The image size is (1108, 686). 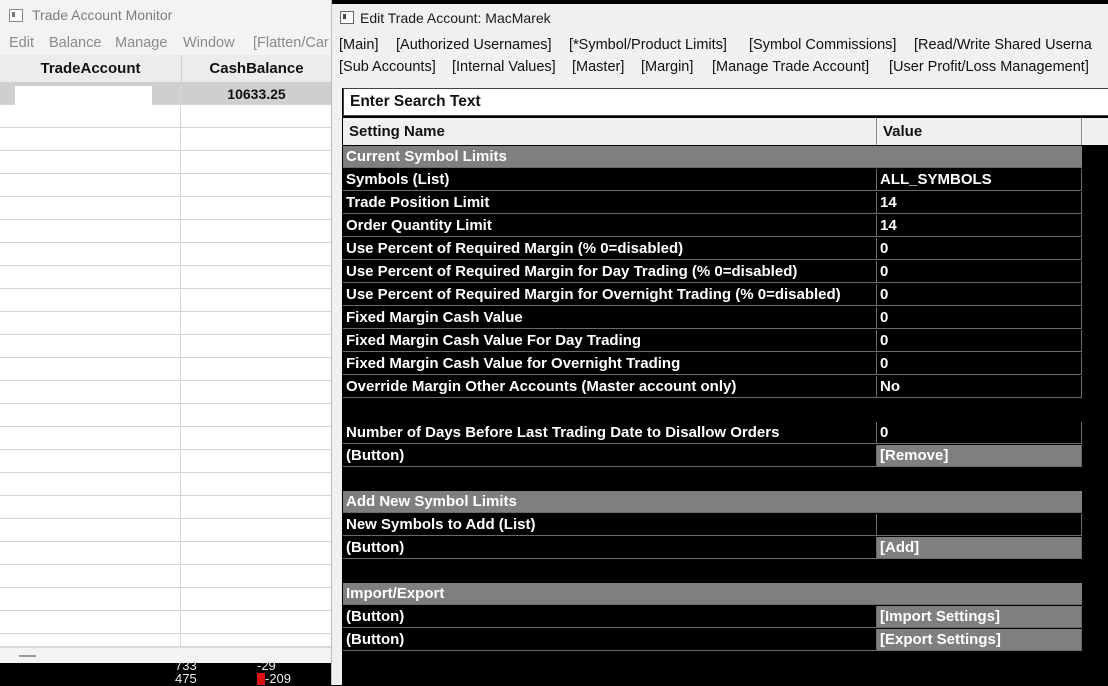 I want to click on setting-row: Fixed Margin Cash Value 0, so click(x=725, y=318).